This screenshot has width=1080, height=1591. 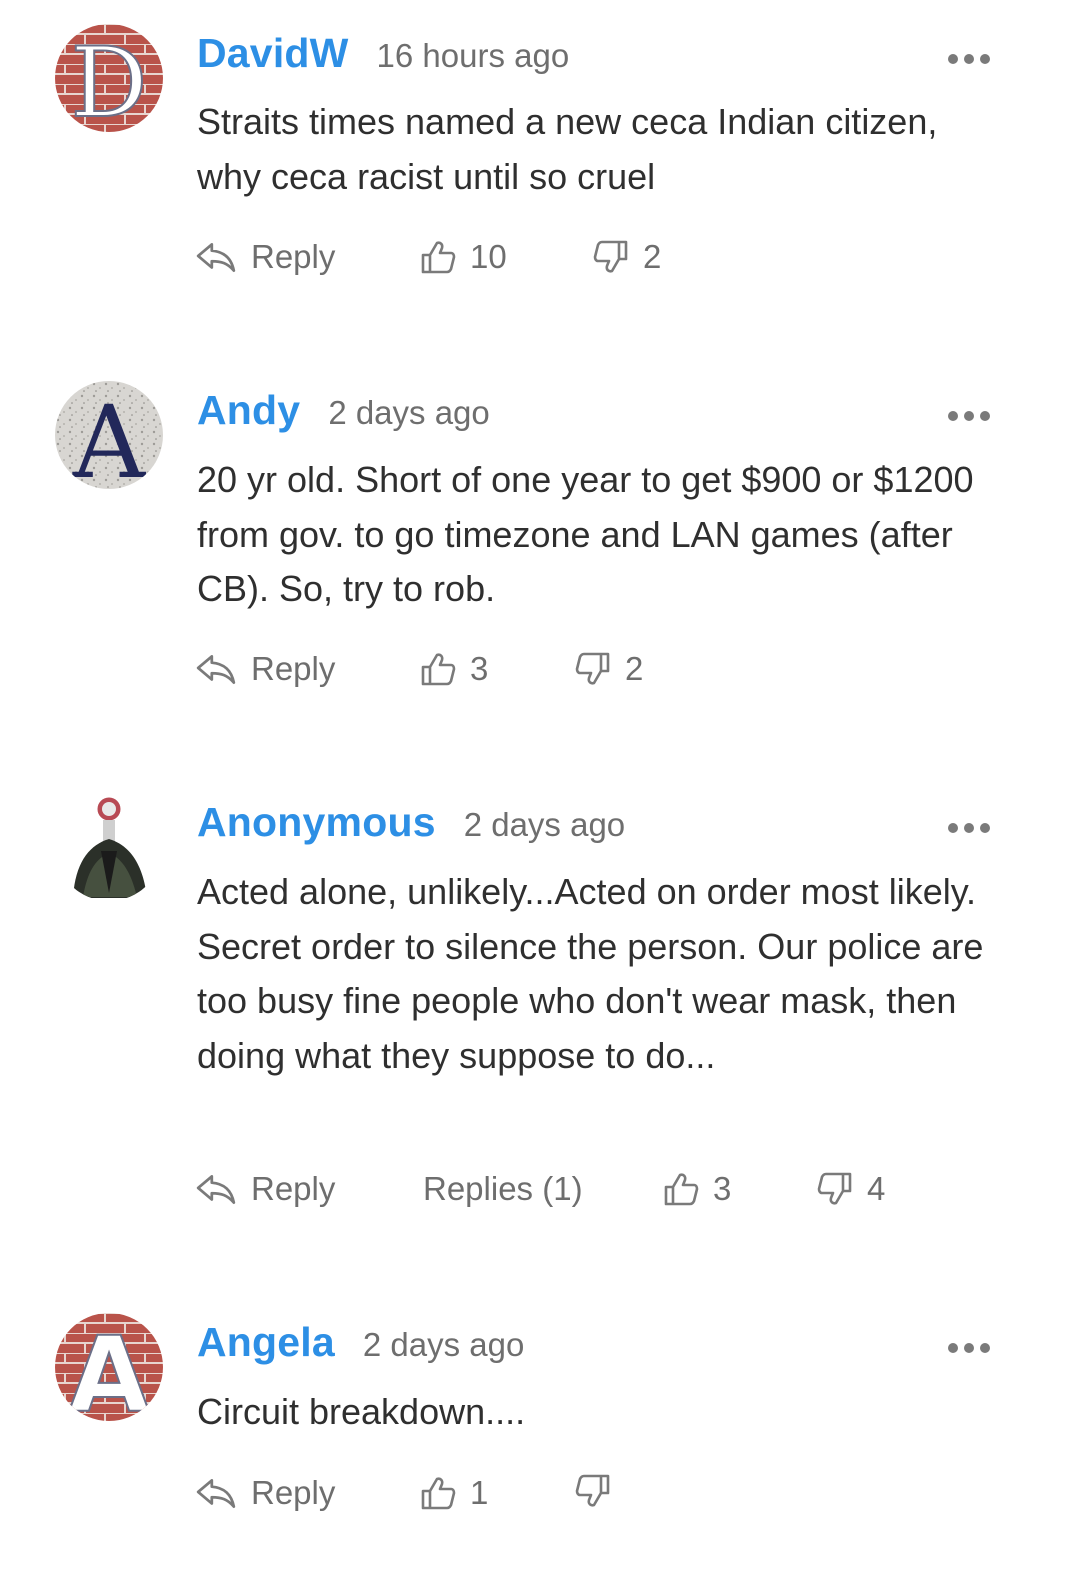 I want to click on replies-label: Replies (1), so click(x=503, y=1188).